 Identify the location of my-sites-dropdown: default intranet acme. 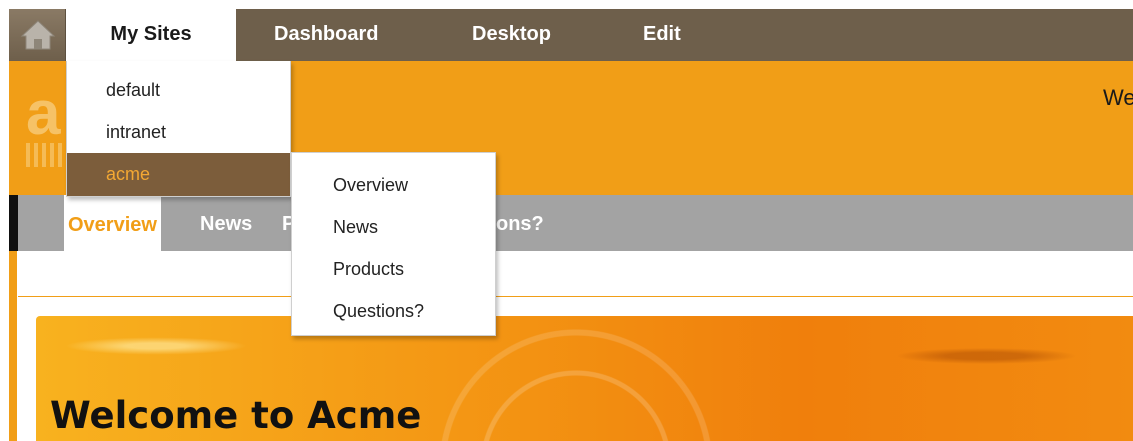
(178, 129).